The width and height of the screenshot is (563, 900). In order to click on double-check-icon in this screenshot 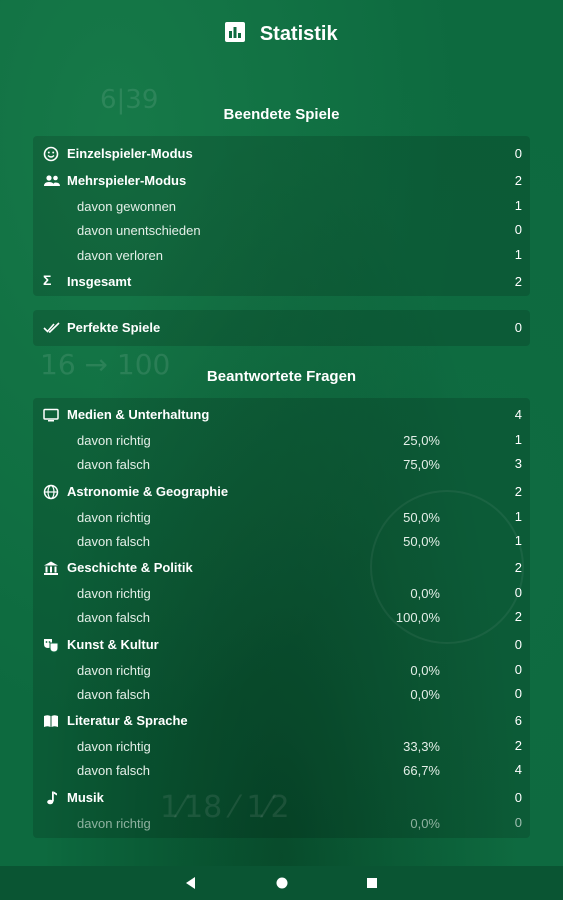, I will do `click(51, 328)`.